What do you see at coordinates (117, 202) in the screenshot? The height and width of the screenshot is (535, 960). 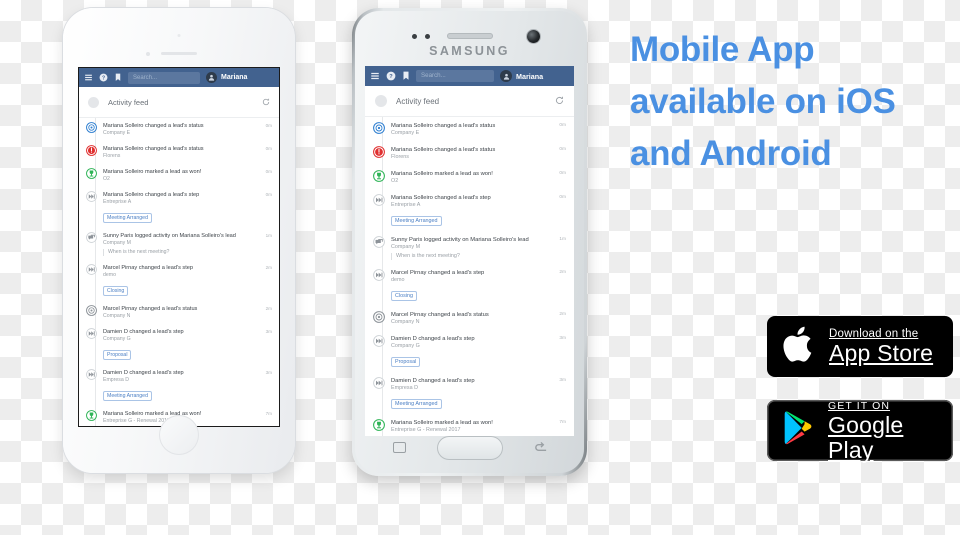 I see `activity-item-subtitle: Entreprise A` at bounding box center [117, 202].